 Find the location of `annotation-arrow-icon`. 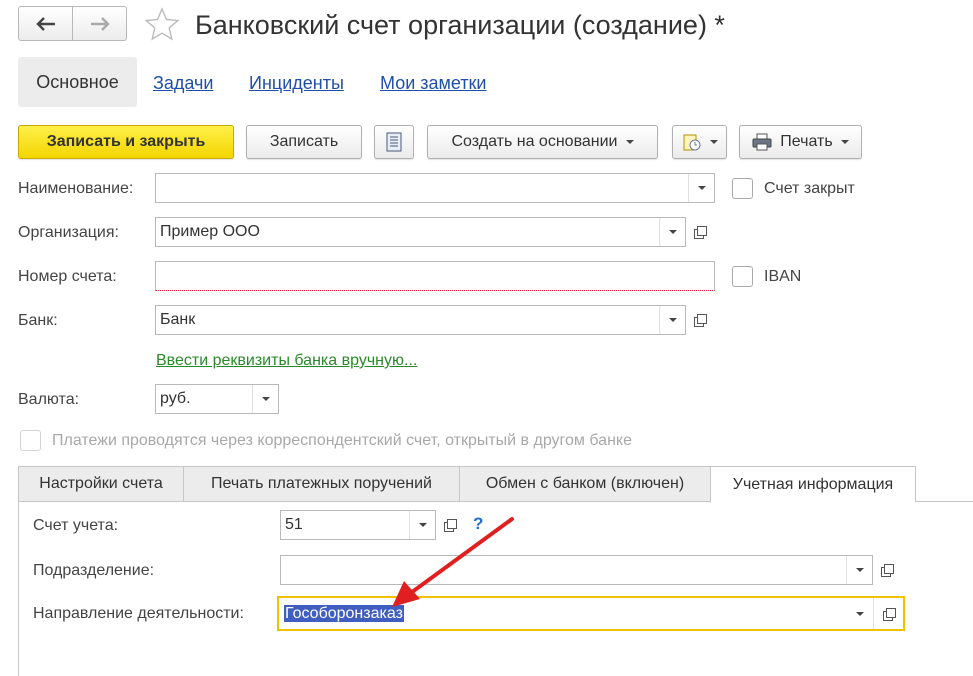

annotation-arrow-icon is located at coordinates (453, 562).